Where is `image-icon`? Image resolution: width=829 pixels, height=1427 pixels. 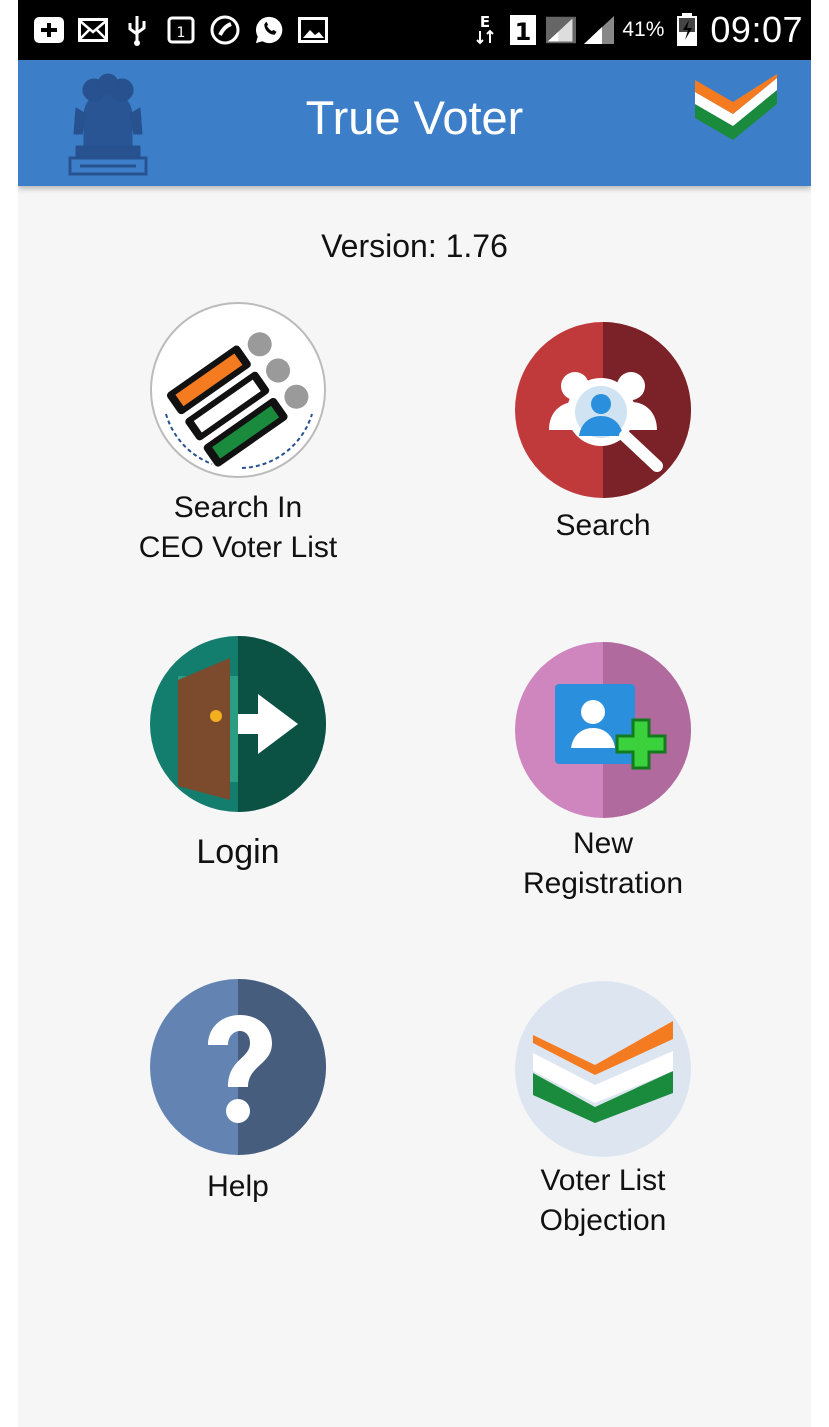 image-icon is located at coordinates (313, 30).